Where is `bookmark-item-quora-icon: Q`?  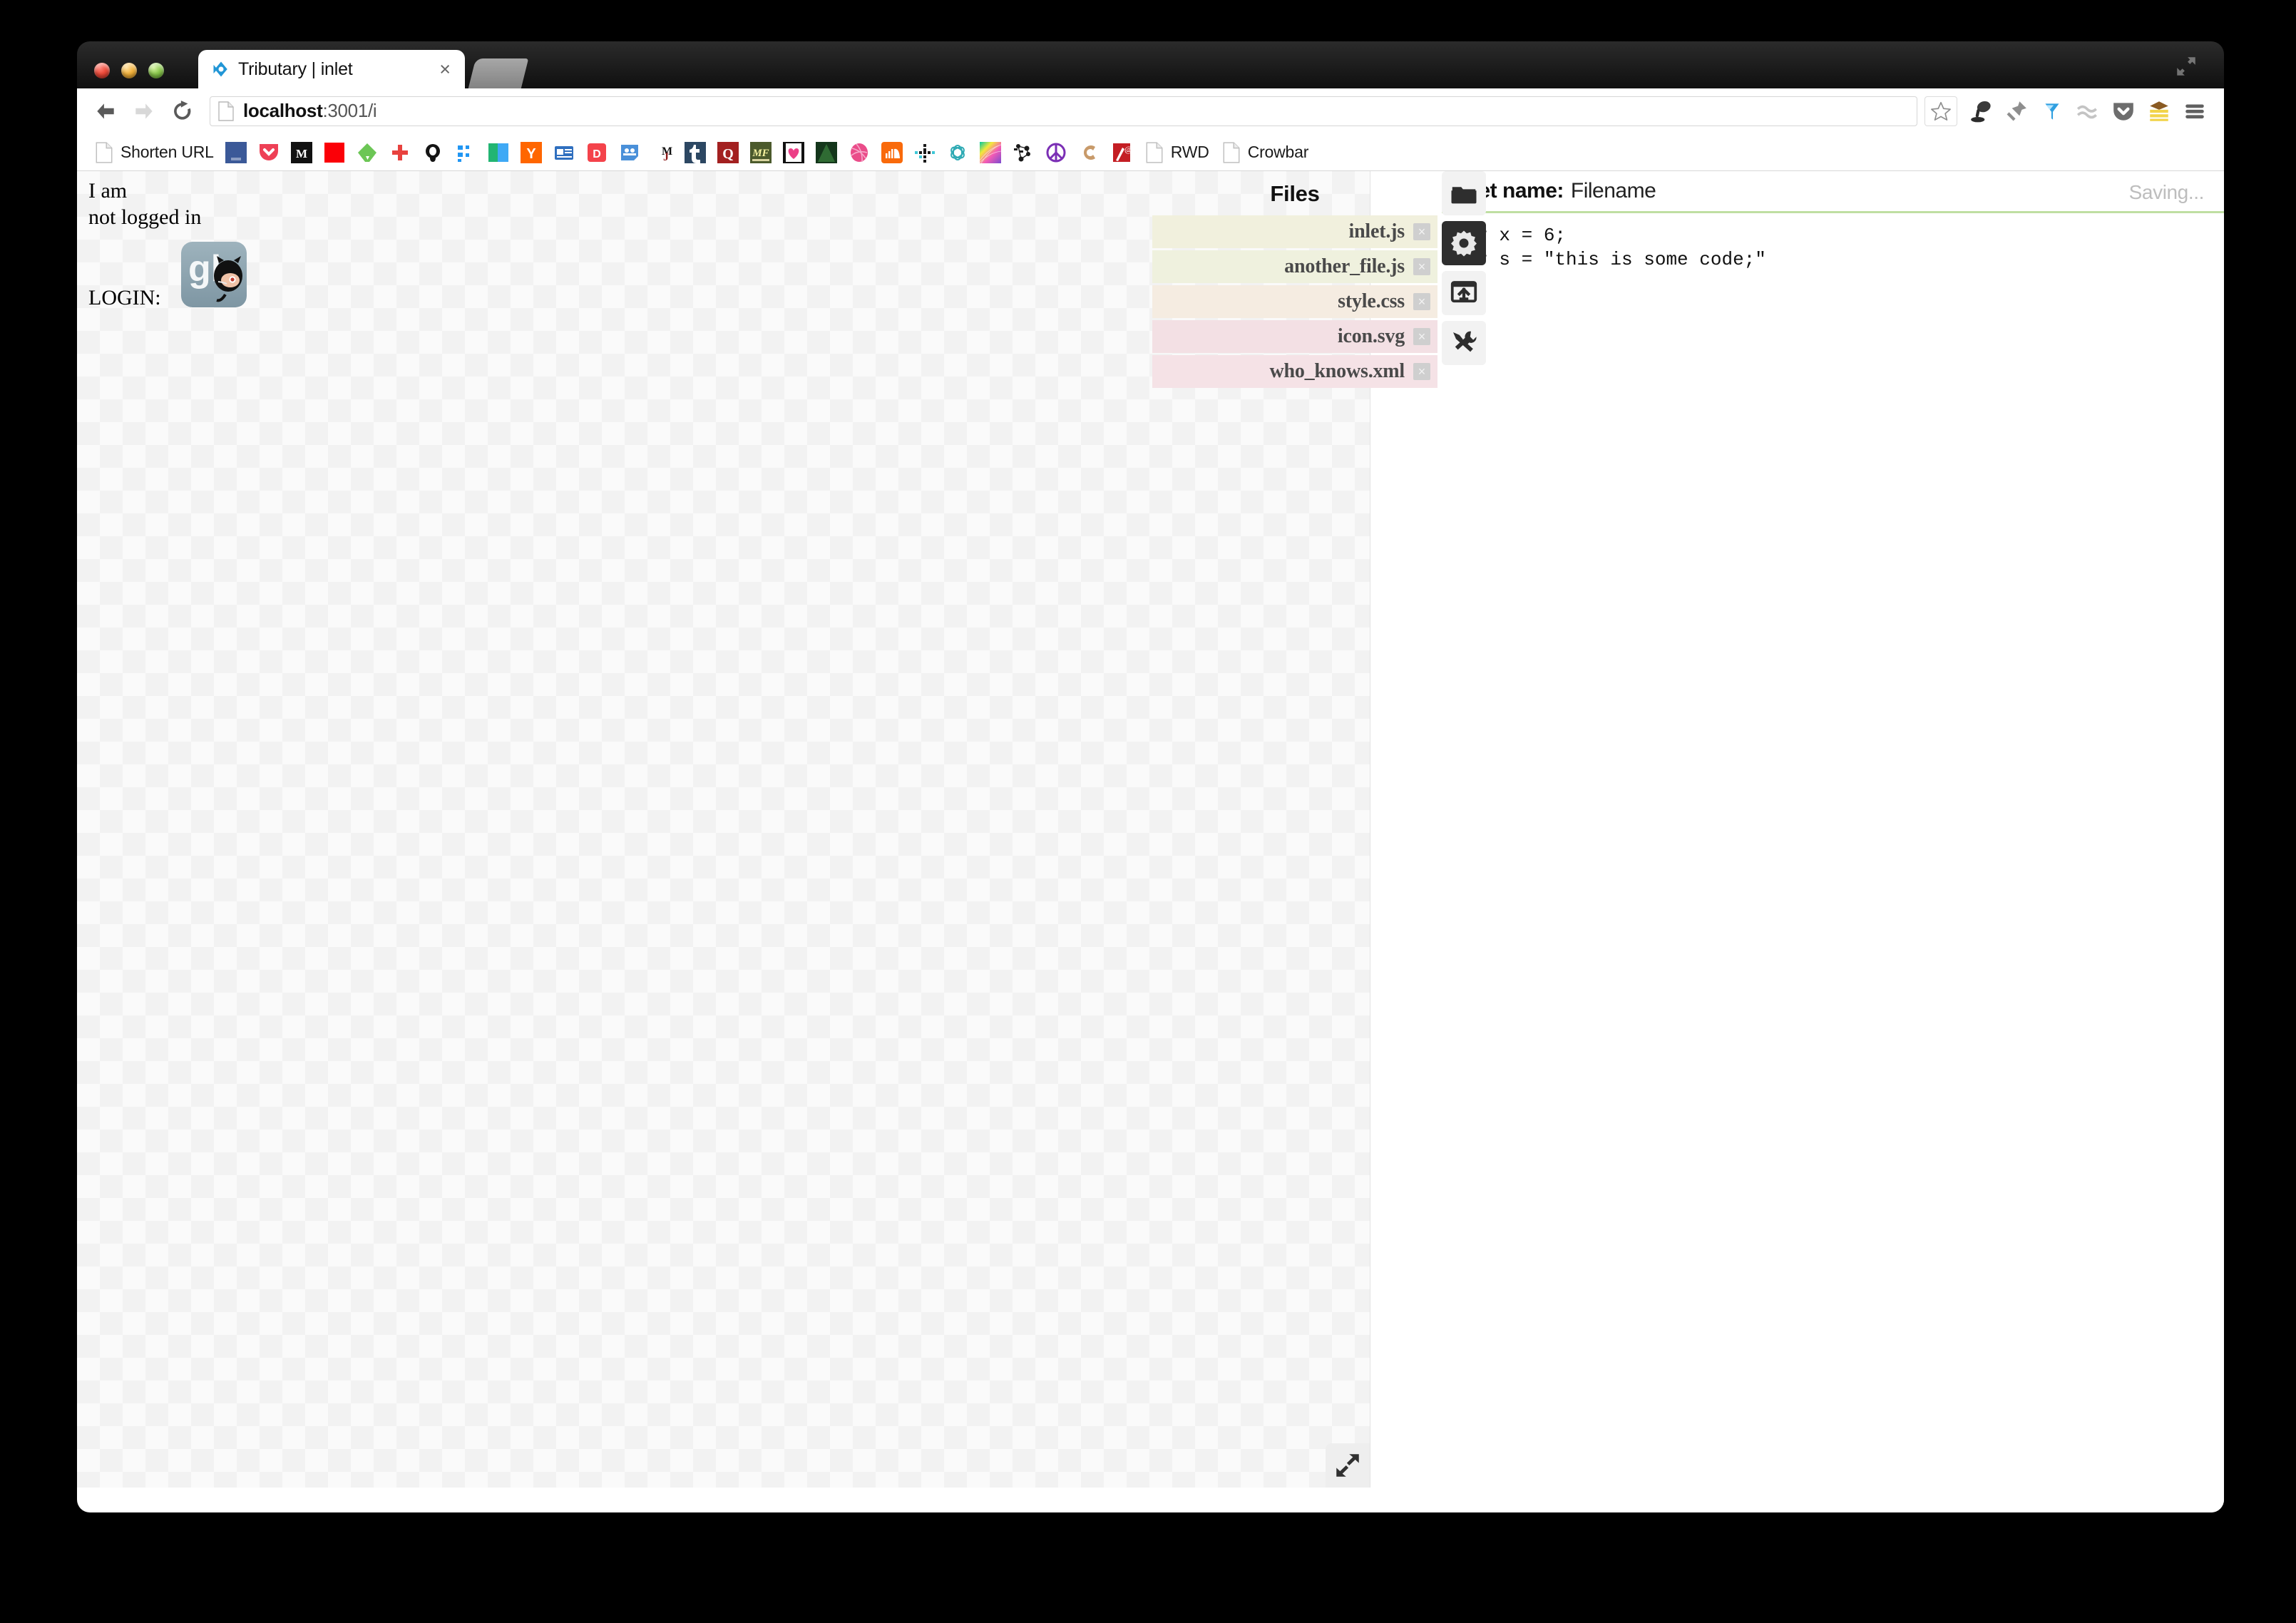 bookmark-item-quora-icon: Q is located at coordinates (728, 153).